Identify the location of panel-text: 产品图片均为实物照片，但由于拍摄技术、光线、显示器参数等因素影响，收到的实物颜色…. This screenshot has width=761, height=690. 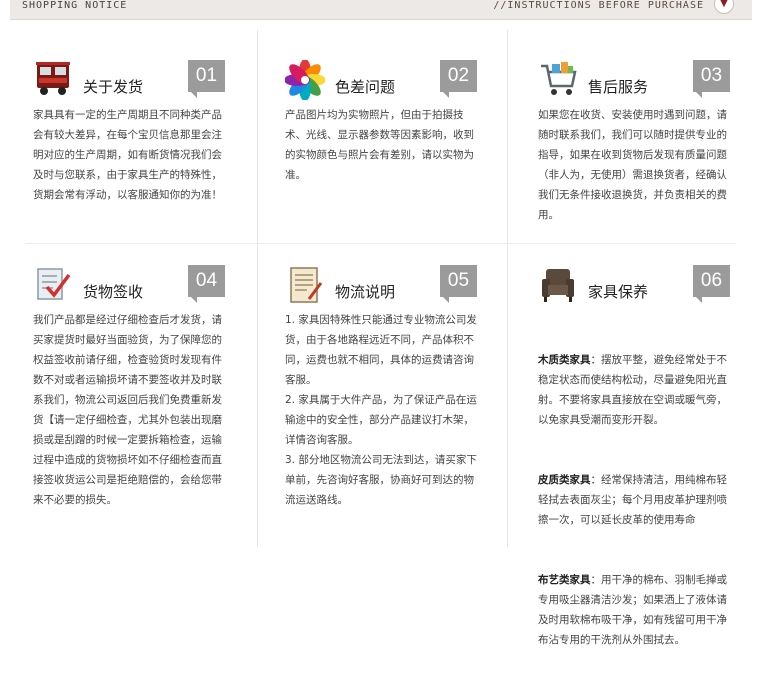
(379, 145).